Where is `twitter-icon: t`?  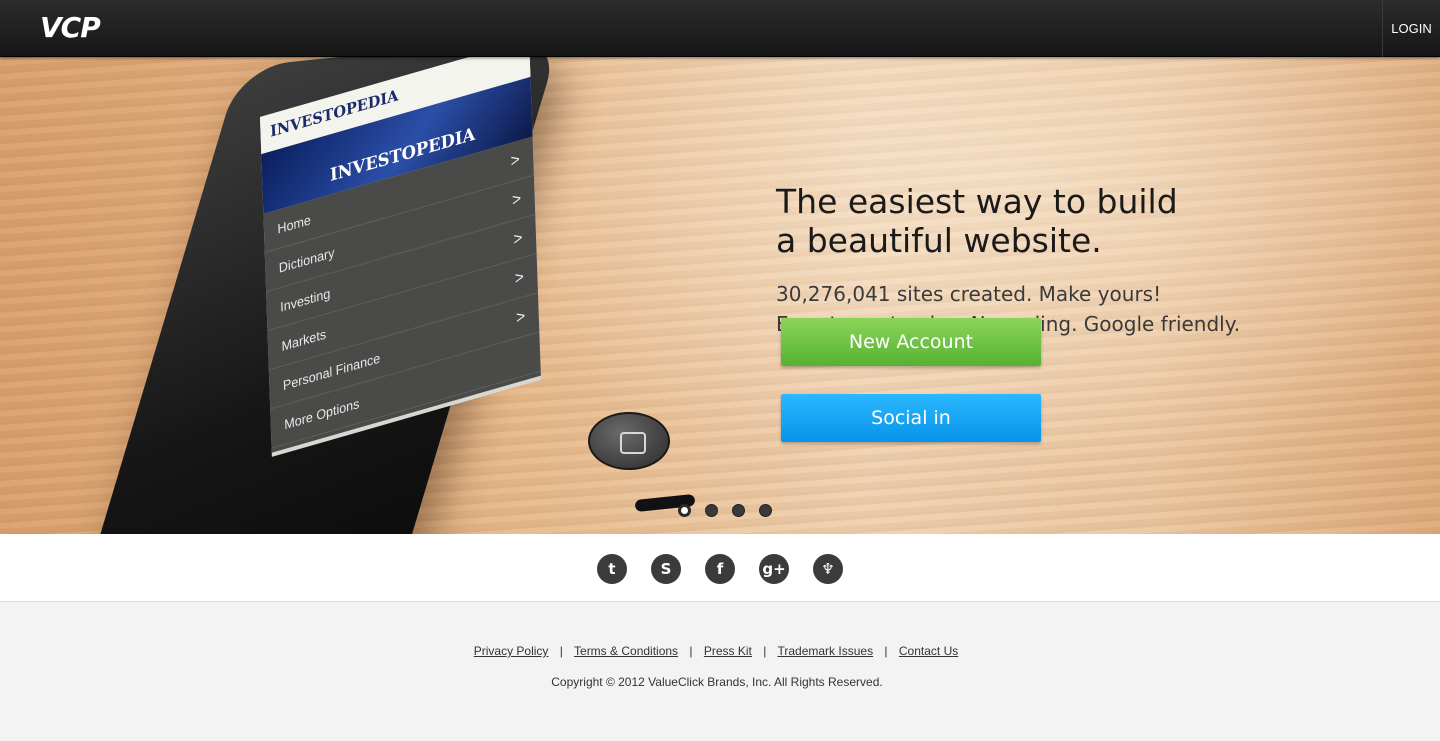
twitter-icon: t is located at coordinates (612, 569).